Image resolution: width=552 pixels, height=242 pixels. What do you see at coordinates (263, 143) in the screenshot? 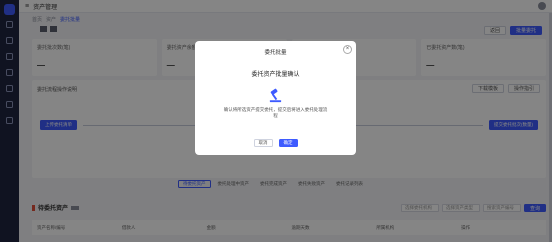
I see `cancel-button: 取消` at bounding box center [263, 143].